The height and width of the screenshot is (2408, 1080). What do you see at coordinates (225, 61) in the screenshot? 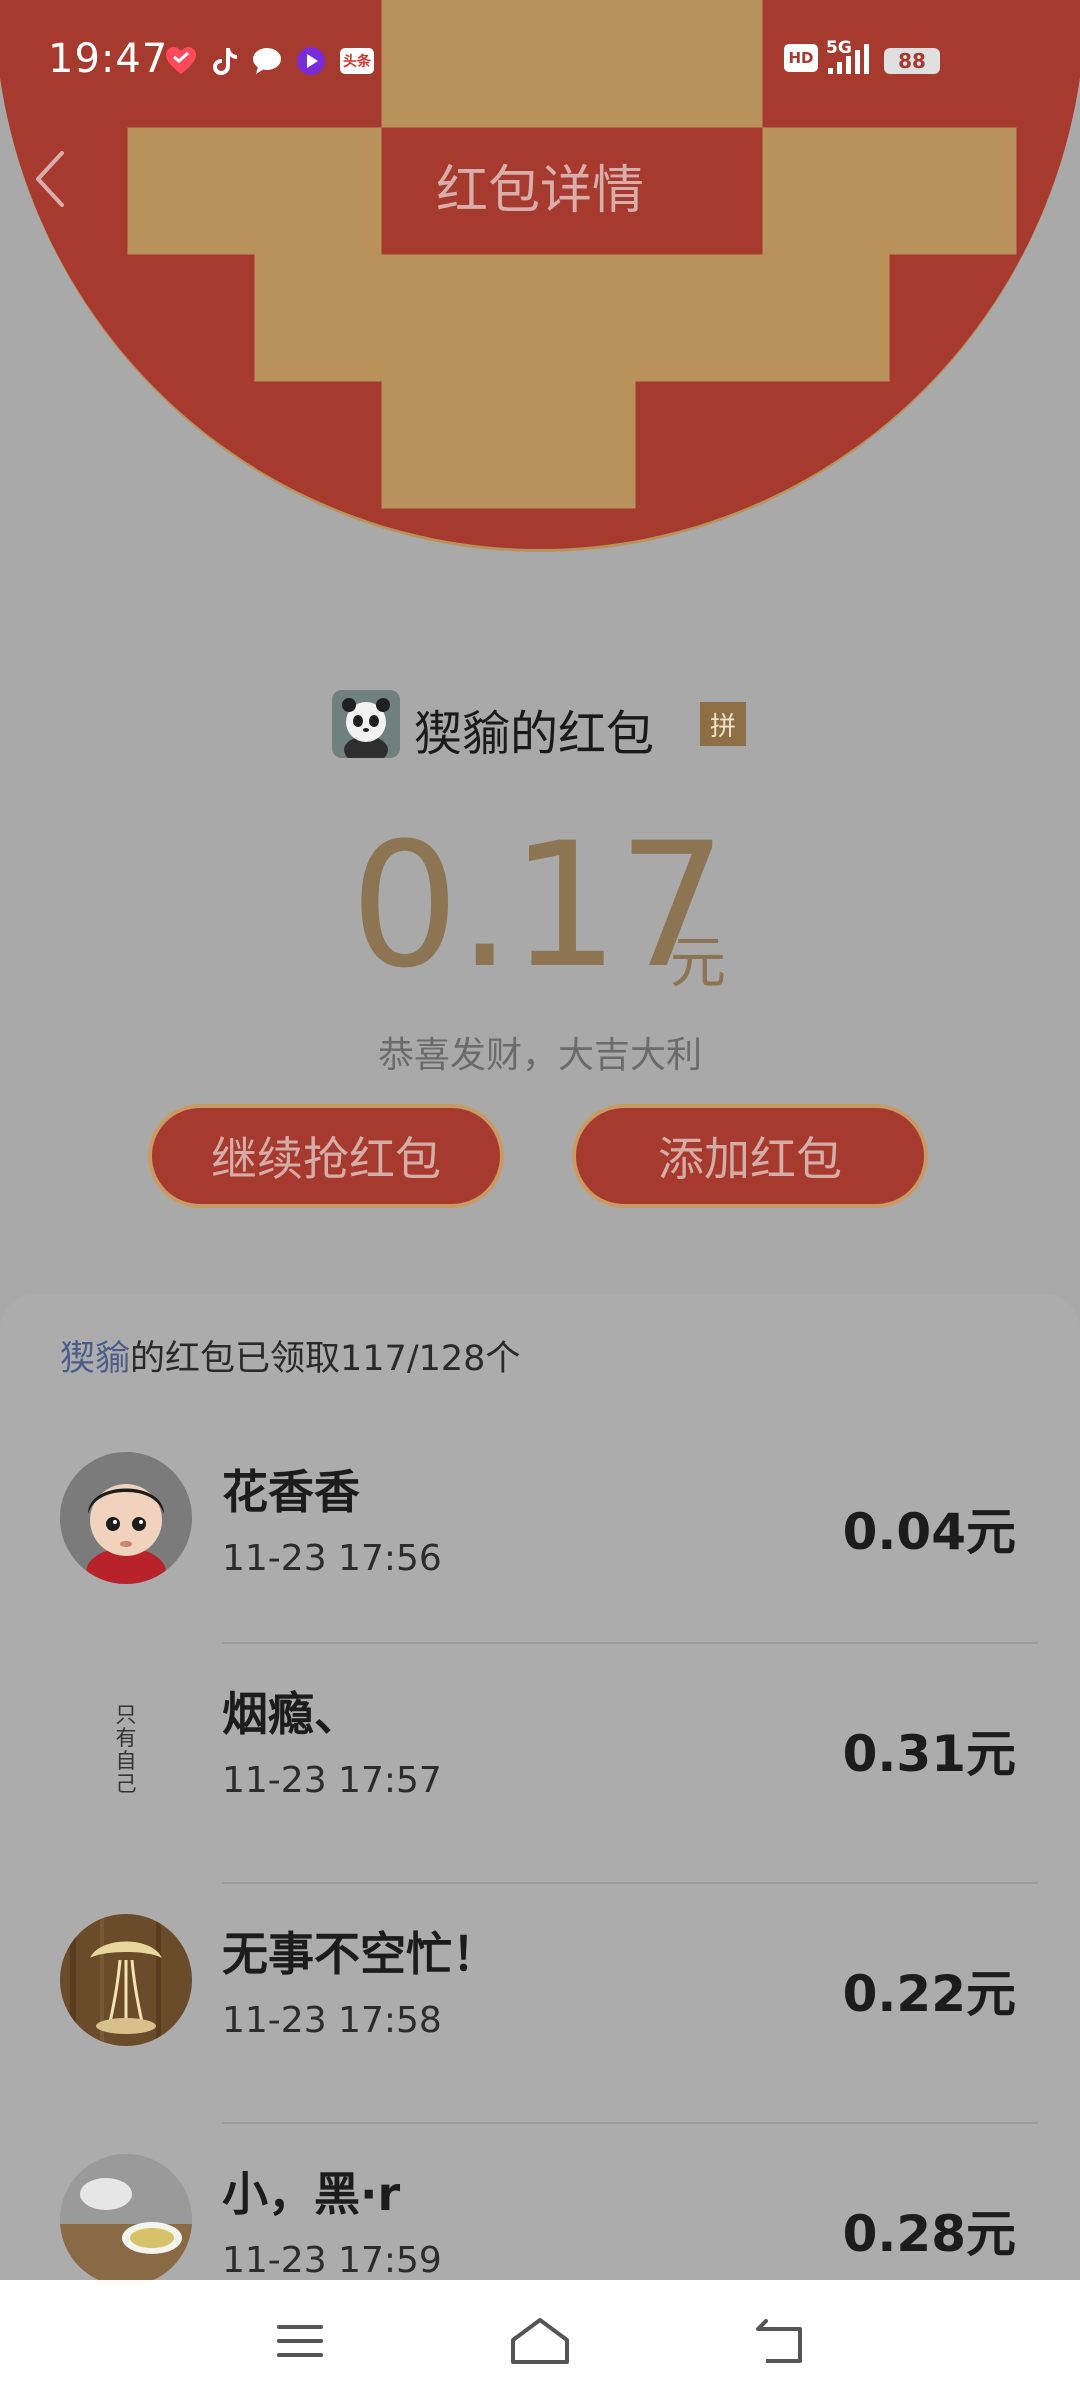
I see `tiktok-icon` at bounding box center [225, 61].